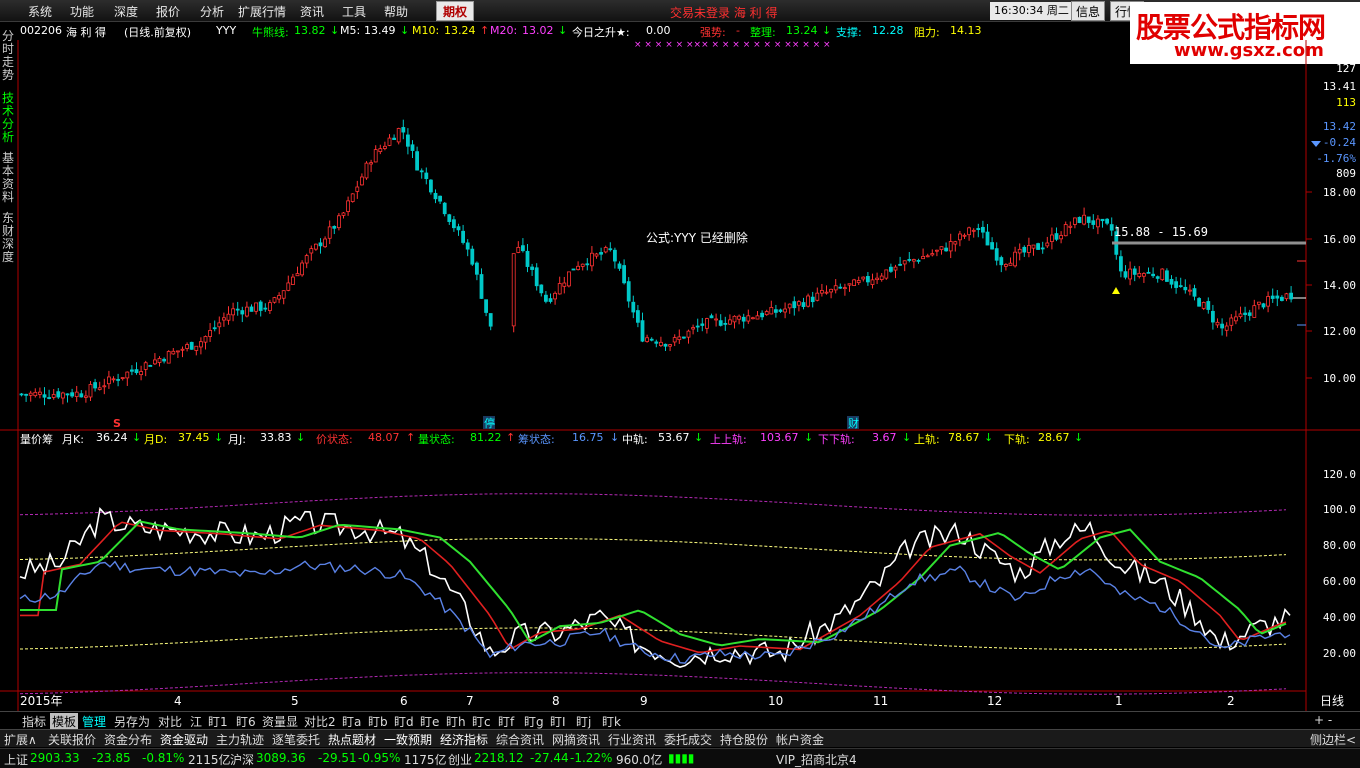  I want to click on chip-state-line, so click(655, 612).